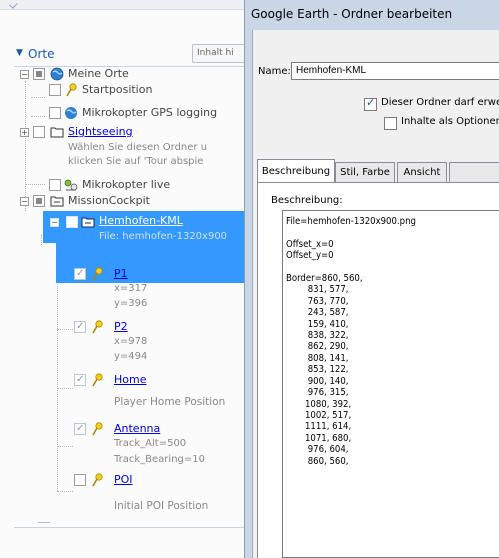 Image resolution: width=499 pixels, height=558 pixels. I want to click on tree-item-sightseeing: + Sightseeing, so click(129, 132).